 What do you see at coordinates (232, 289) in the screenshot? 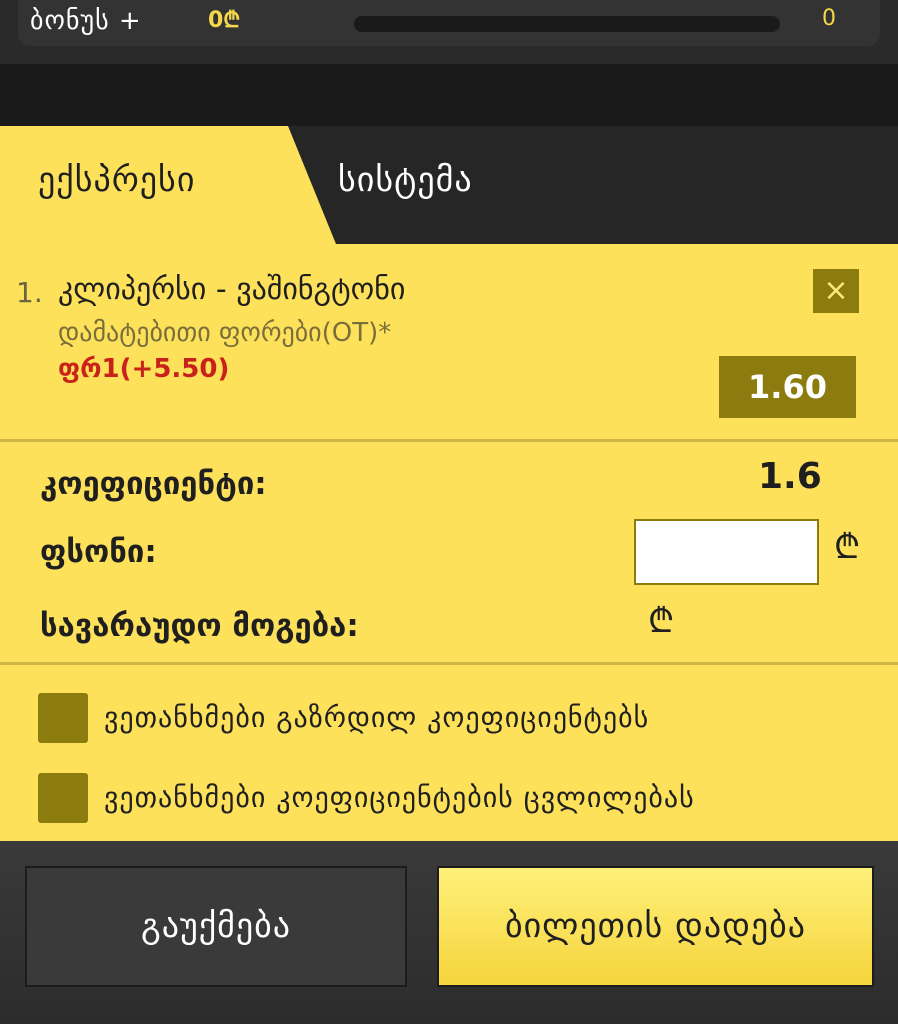
I see `bet-match-title: კლიპერსი - ვაშინგტონი` at bounding box center [232, 289].